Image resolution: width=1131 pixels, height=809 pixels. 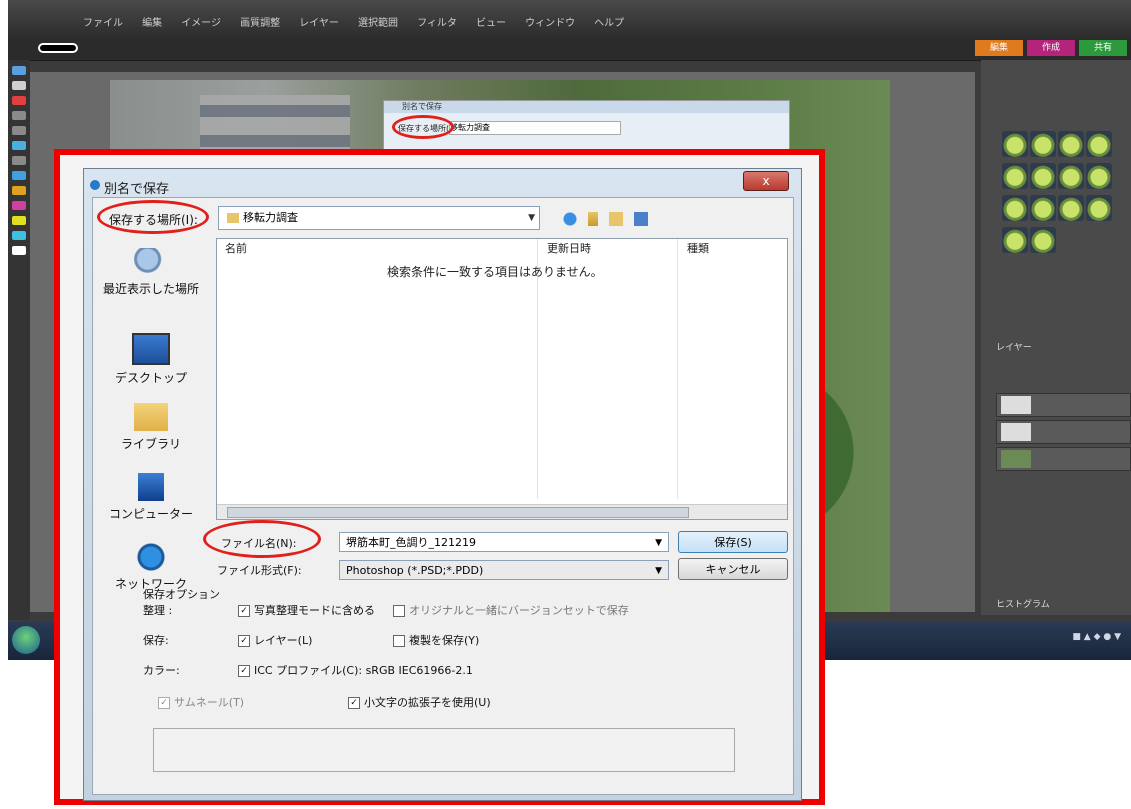 I want to click on place-recent: 最近表示した場所, so click(x=151, y=272).